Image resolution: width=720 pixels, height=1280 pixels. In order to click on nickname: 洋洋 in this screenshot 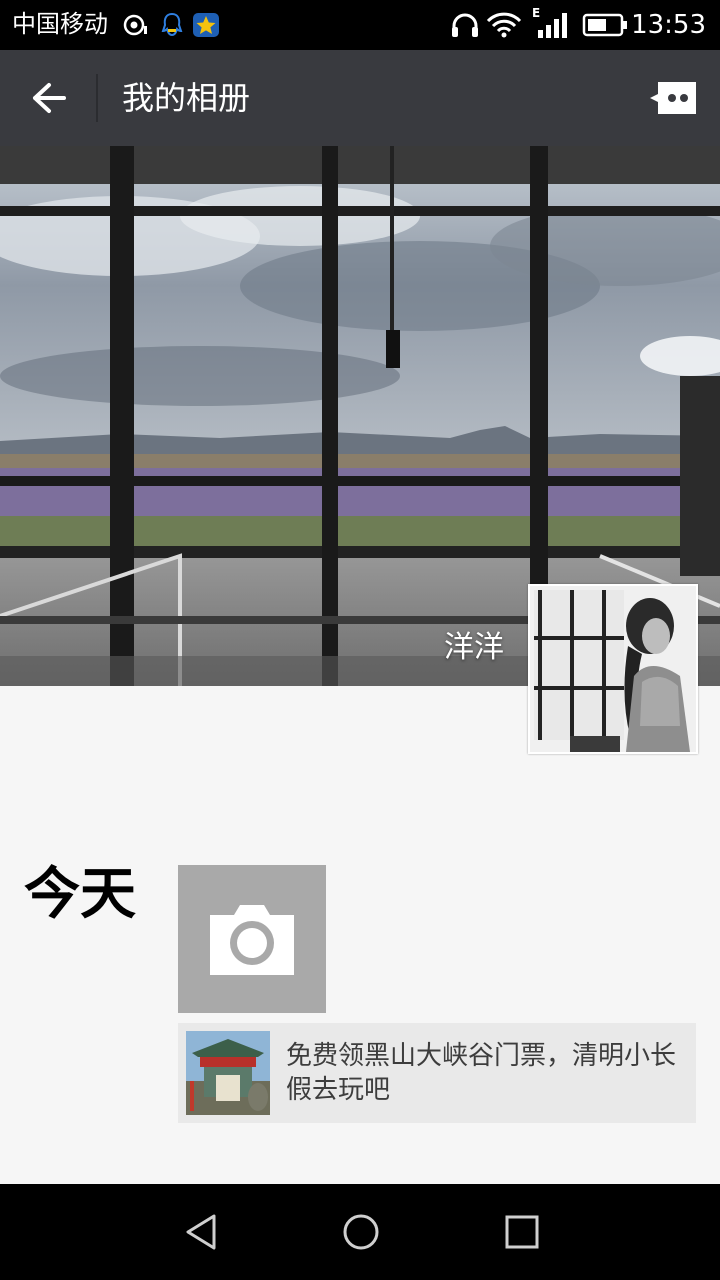, I will do `click(474, 647)`.